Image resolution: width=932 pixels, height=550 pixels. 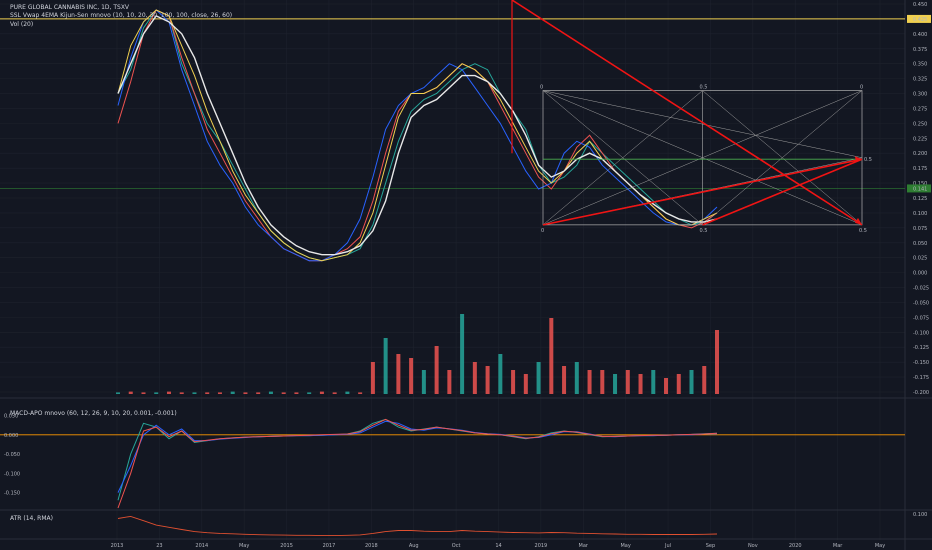 What do you see at coordinates (12, 494) in the screenshot?
I see `macd-tick-label: -0.150` at bounding box center [12, 494].